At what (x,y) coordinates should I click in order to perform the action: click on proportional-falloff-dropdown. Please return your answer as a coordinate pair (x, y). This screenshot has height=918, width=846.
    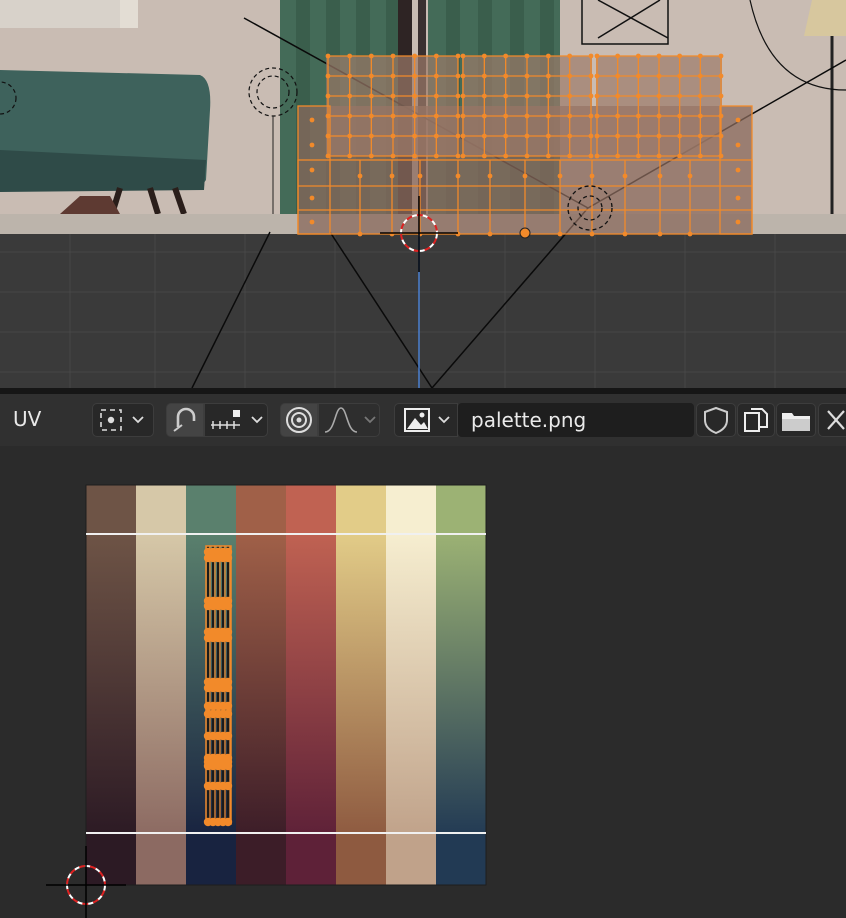
    Looking at the image, I should click on (349, 420).